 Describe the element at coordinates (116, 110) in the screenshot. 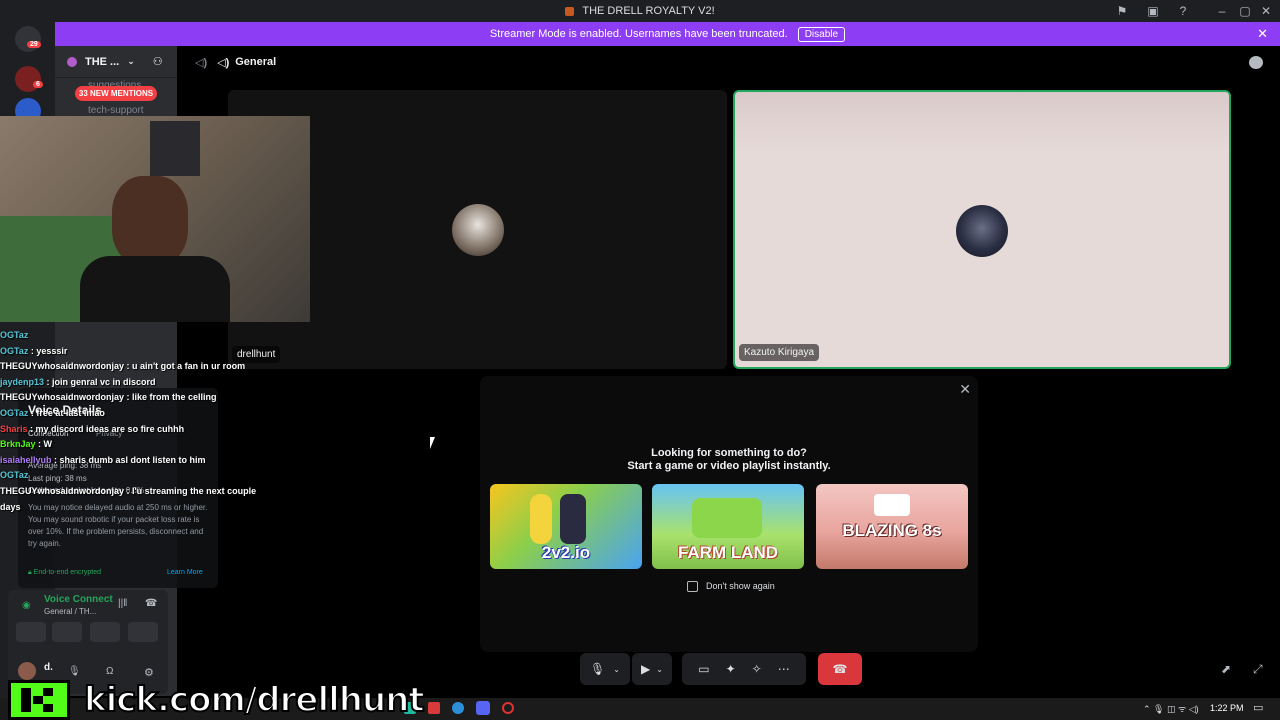

I see `channel-item: tech-support` at that location.